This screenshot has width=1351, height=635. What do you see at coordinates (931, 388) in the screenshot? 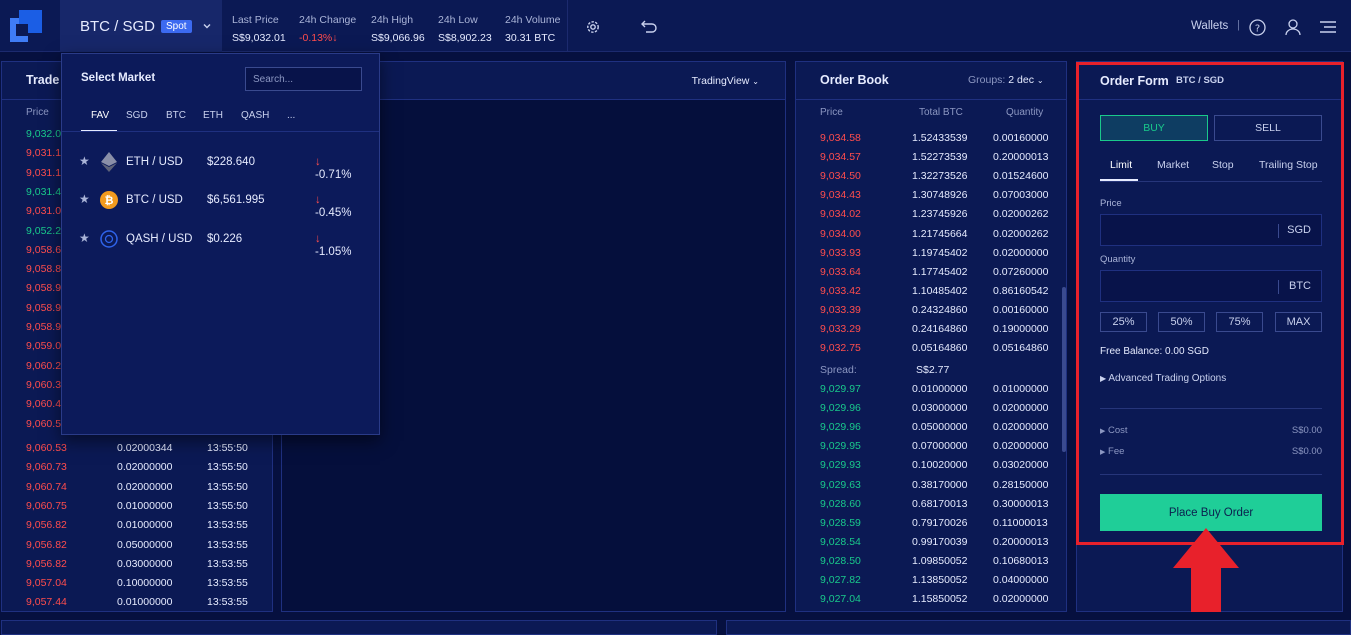
I see `bid-row: 9,029.97 0.01000000 0.01000000` at bounding box center [931, 388].